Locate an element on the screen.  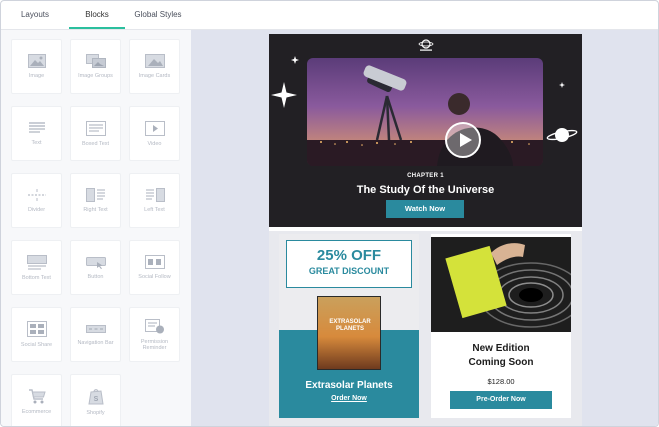
block-button: Button is located at coordinates (95, 267).